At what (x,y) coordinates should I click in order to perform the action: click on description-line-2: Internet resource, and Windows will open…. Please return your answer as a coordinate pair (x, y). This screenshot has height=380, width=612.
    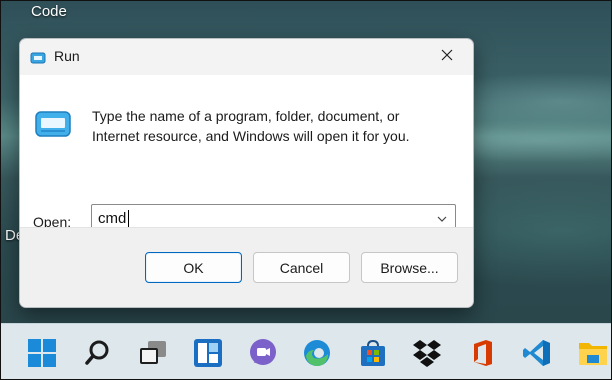
    Looking at the image, I should click on (251, 136).